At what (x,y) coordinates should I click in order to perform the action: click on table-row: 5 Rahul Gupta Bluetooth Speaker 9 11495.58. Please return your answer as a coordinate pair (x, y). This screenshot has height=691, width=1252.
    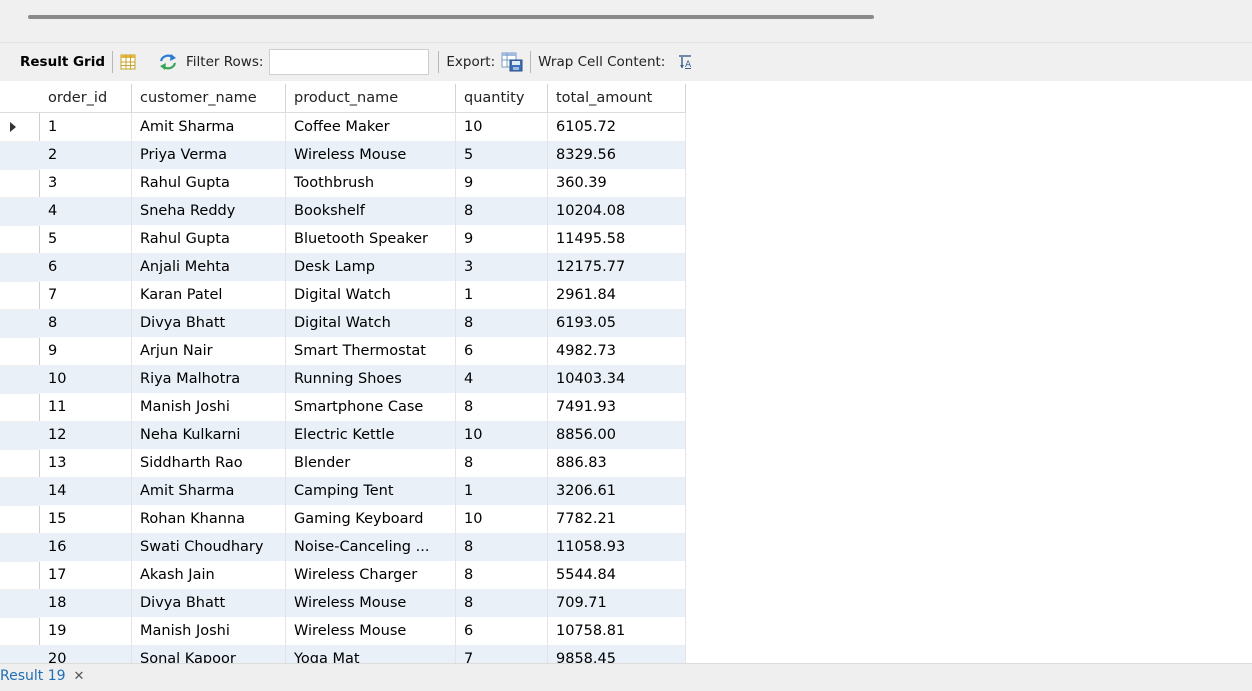
    Looking at the image, I should click on (343, 239).